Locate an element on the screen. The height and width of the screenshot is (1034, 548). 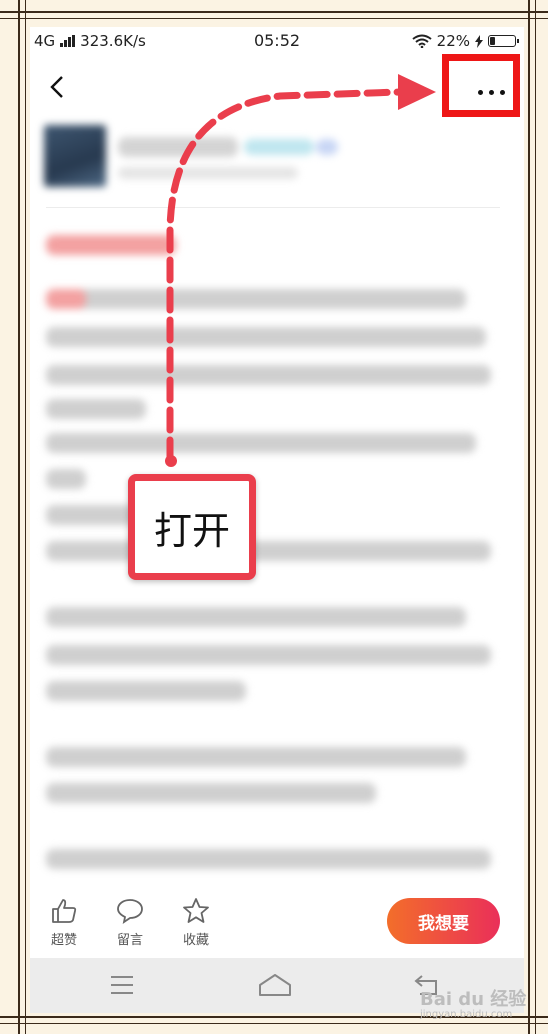
highlight-box is located at coordinates (481, 85).